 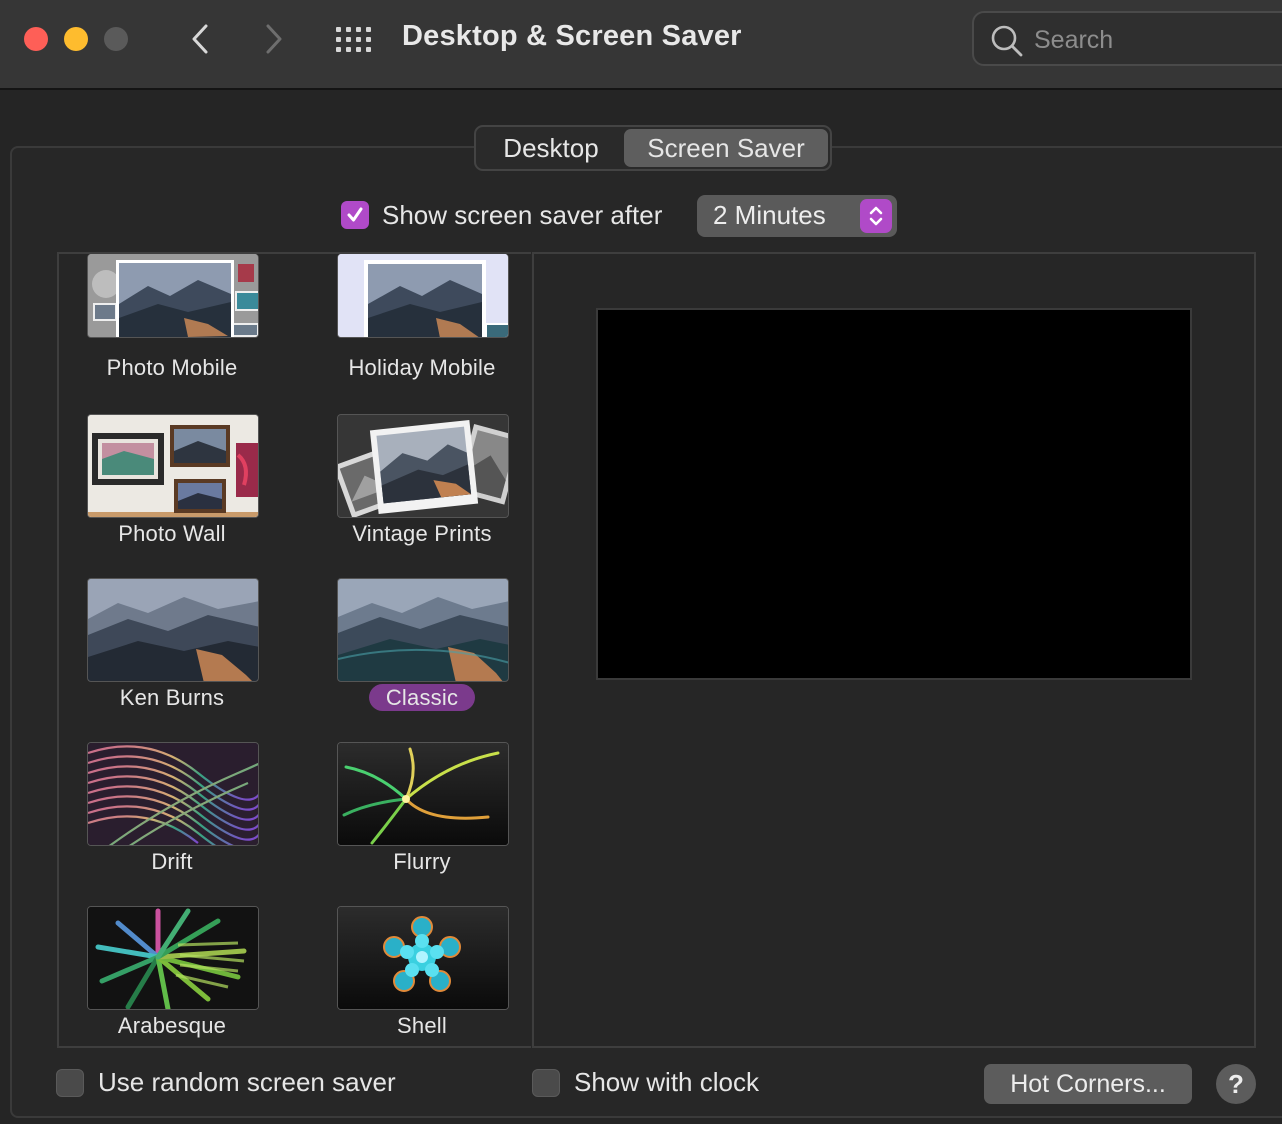 I want to click on forward-button, so click(x=274, y=39).